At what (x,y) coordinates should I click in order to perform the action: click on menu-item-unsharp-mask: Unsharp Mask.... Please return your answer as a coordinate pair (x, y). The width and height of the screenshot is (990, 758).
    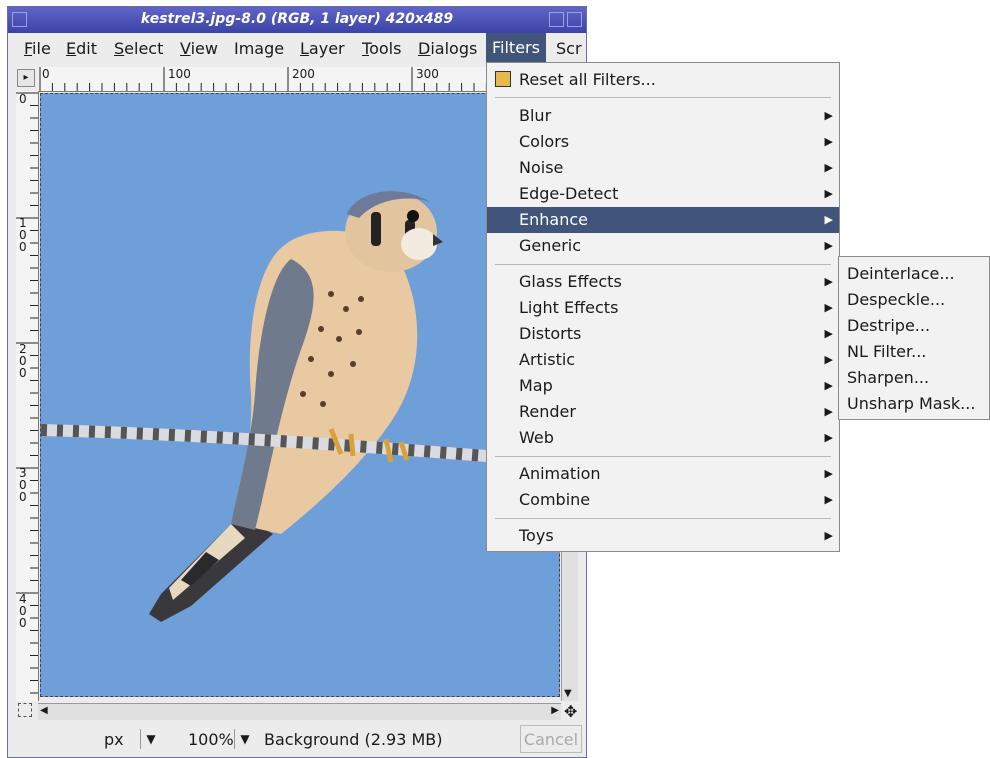
    Looking at the image, I should click on (914, 404).